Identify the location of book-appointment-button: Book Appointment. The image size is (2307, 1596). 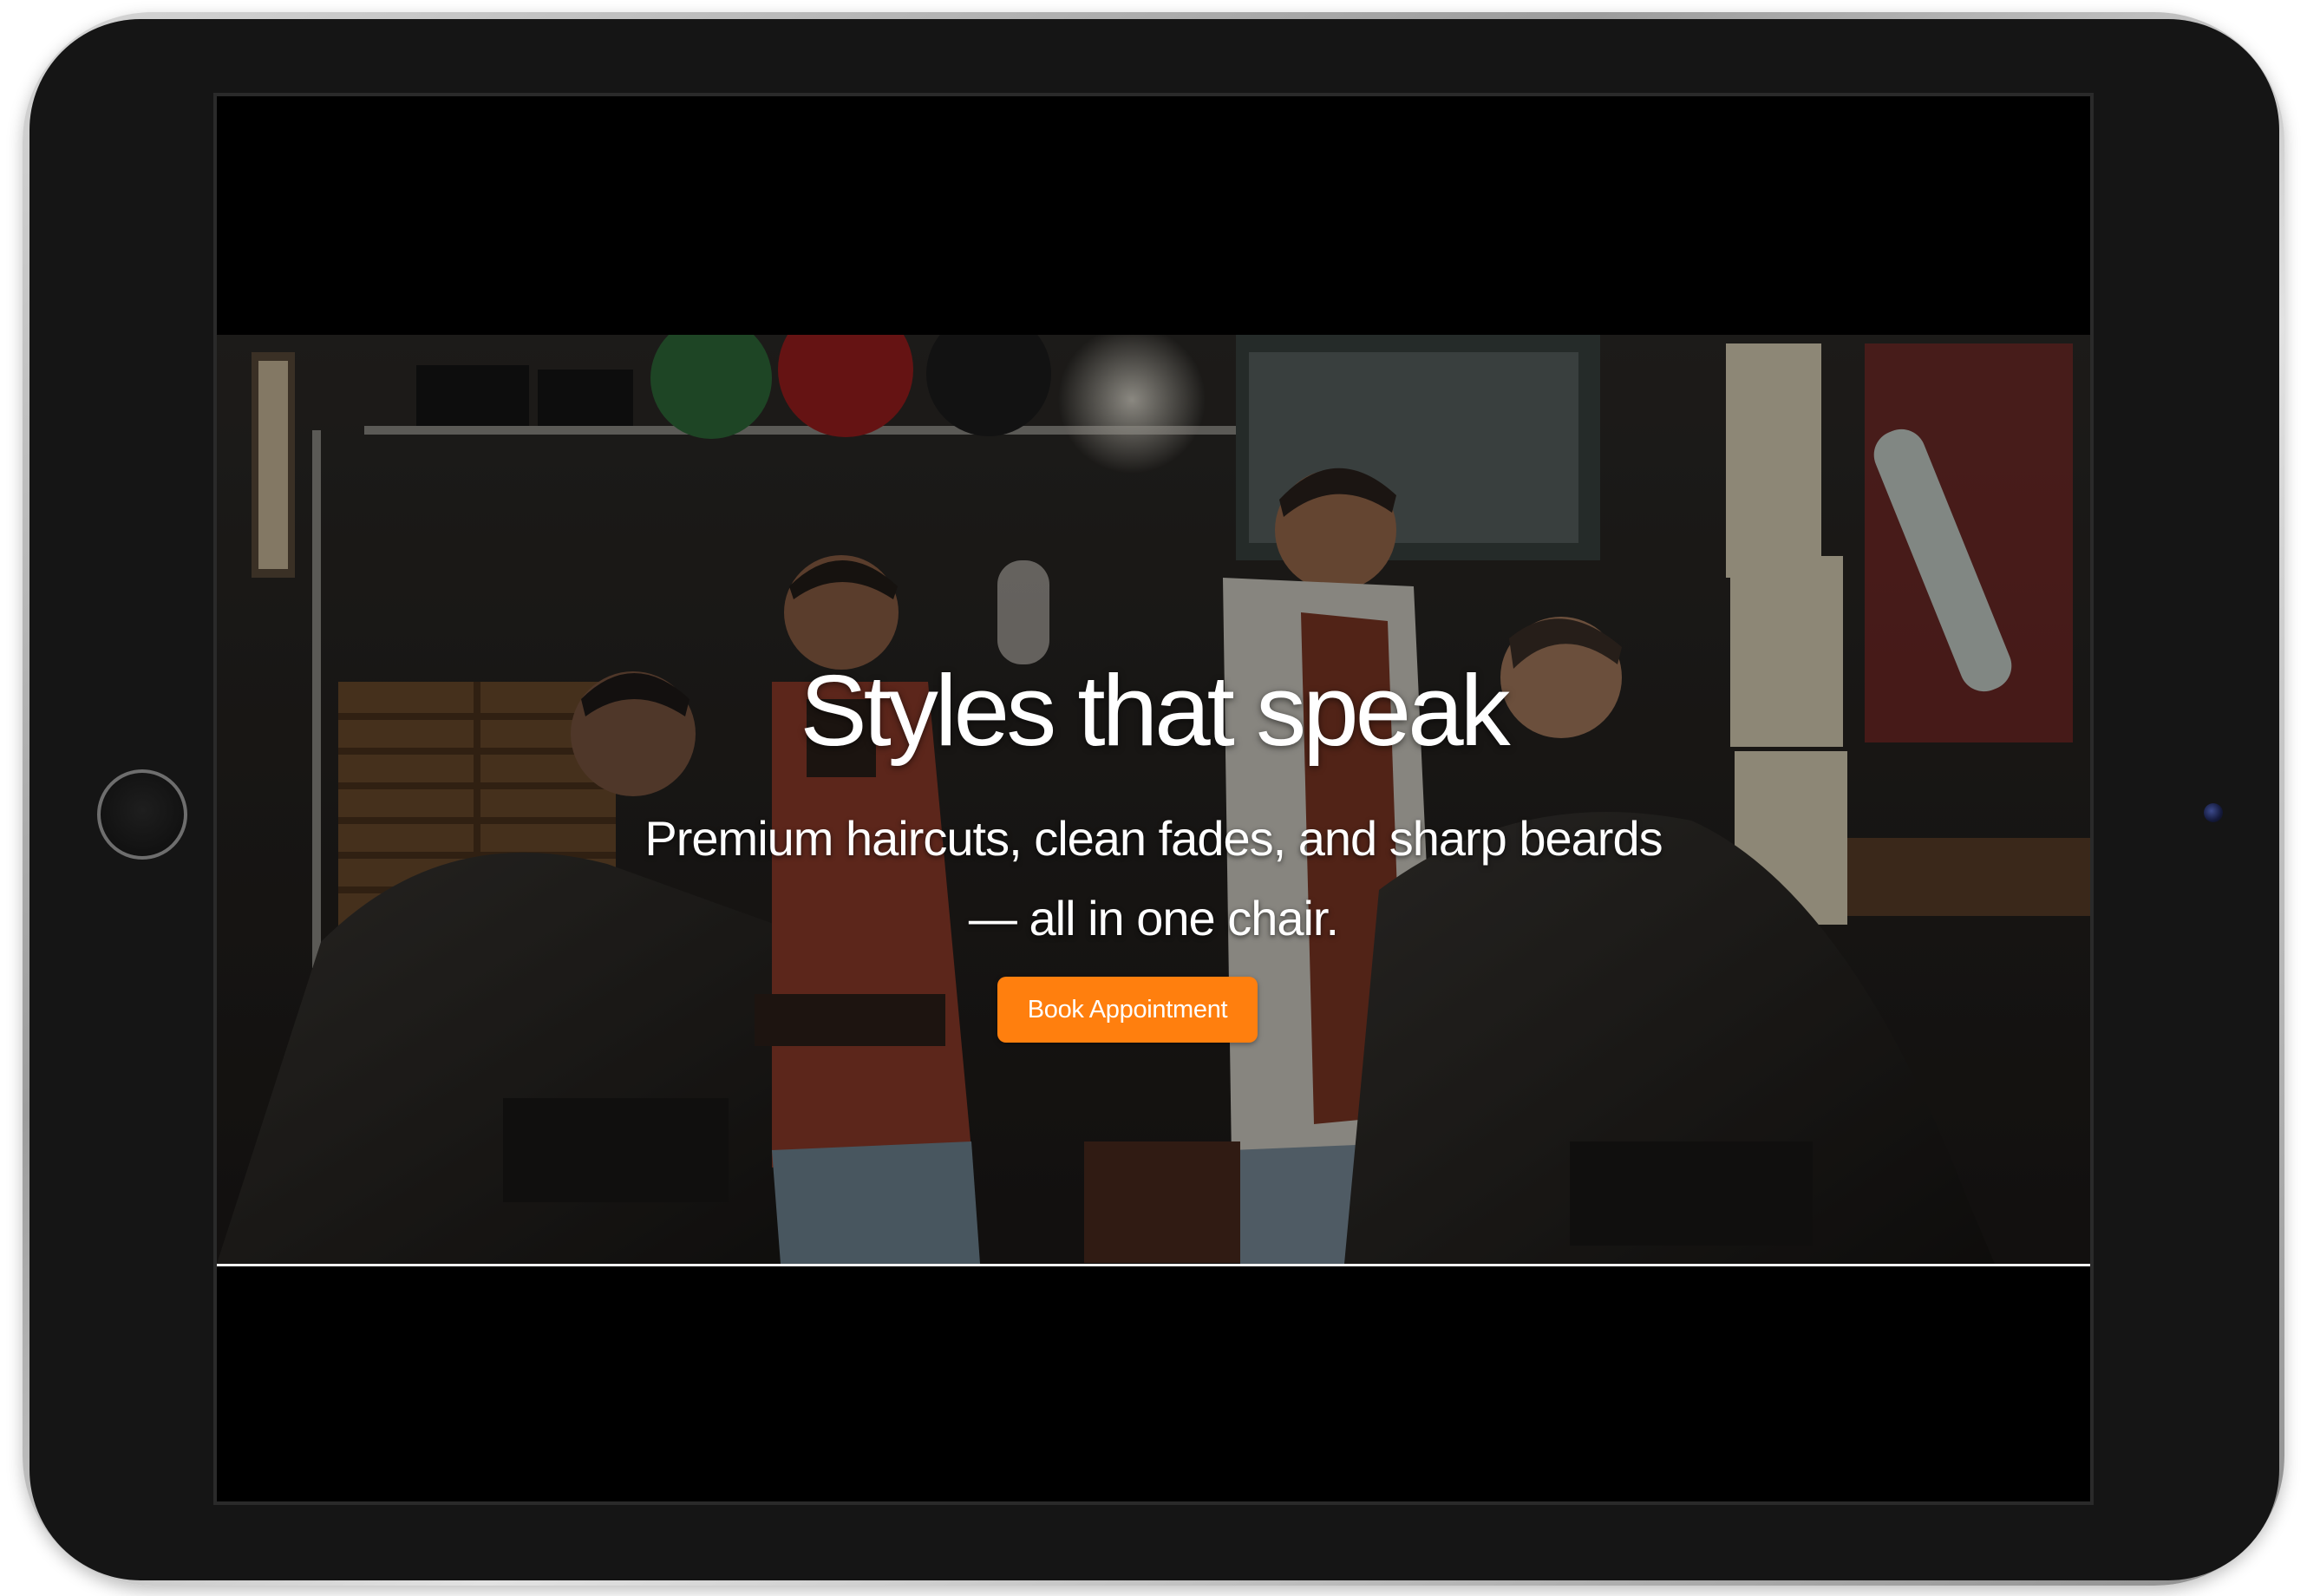
(1127, 1010).